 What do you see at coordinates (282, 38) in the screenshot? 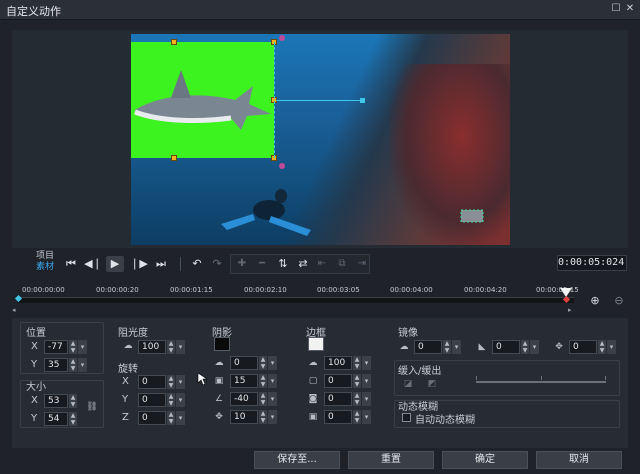
I see `rotate-handle` at bounding box center [282, 38].